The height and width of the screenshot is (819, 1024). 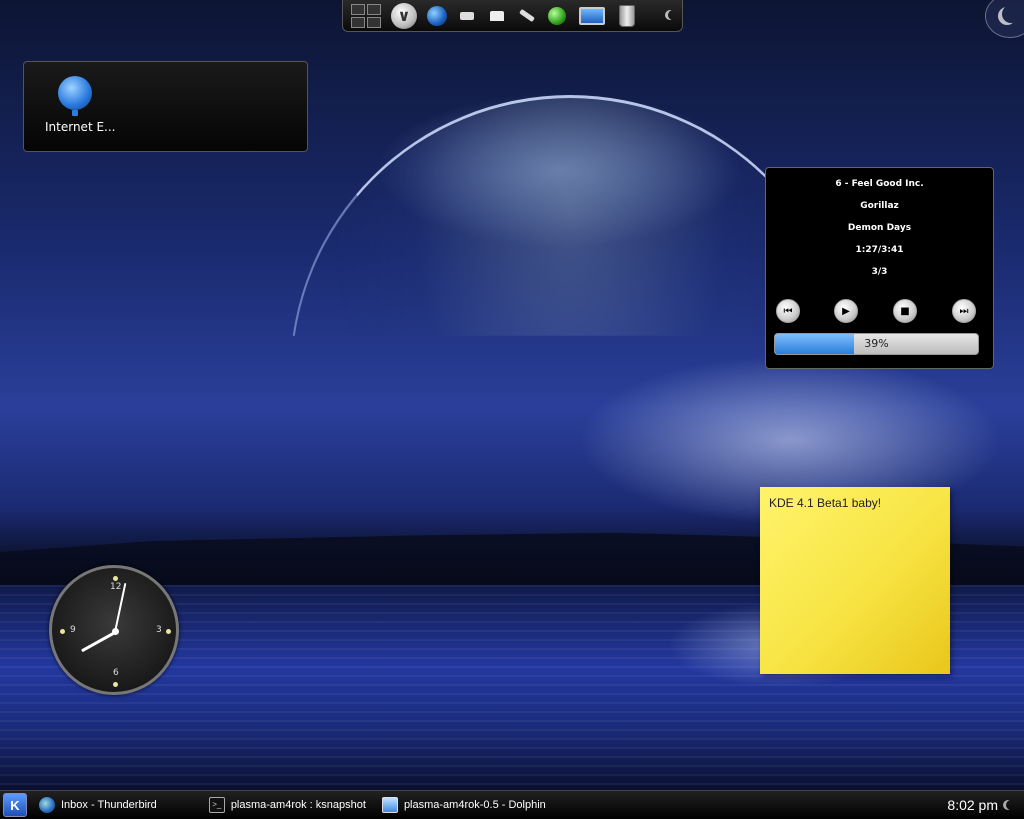 I want to click on thunderbird-icon, so click(x=47, y=805).